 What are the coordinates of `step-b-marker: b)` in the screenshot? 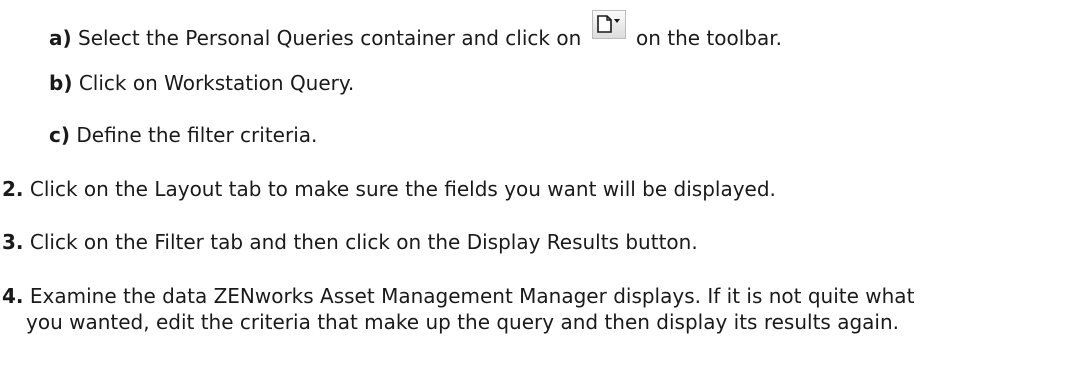 It's located at (61, 83).